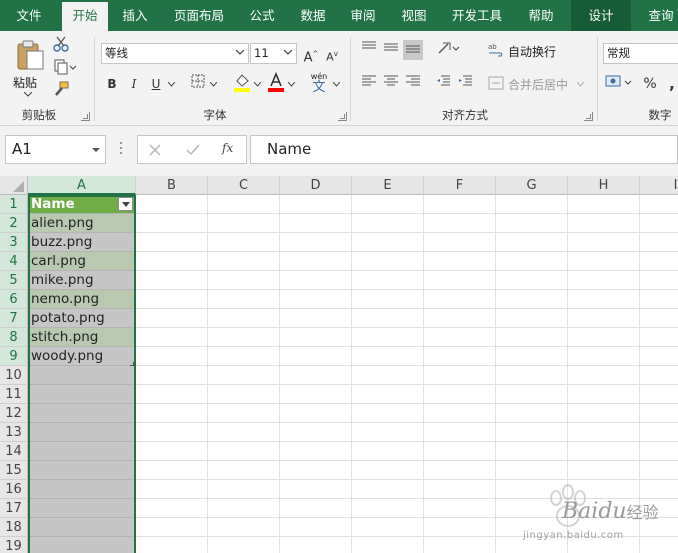 The height and width of the screenshot is (553, 678). What do you see at coordinates (172, 204) in the screenshot?
I see `cell-b1` at bounding box center [172, 204].